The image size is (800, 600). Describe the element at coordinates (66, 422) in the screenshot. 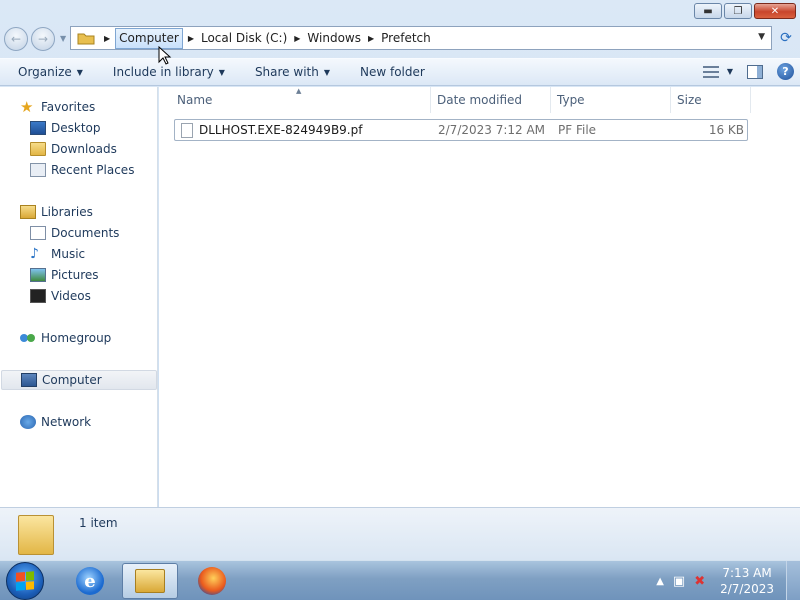

I see `sidebar-item-label: Network` at that location.